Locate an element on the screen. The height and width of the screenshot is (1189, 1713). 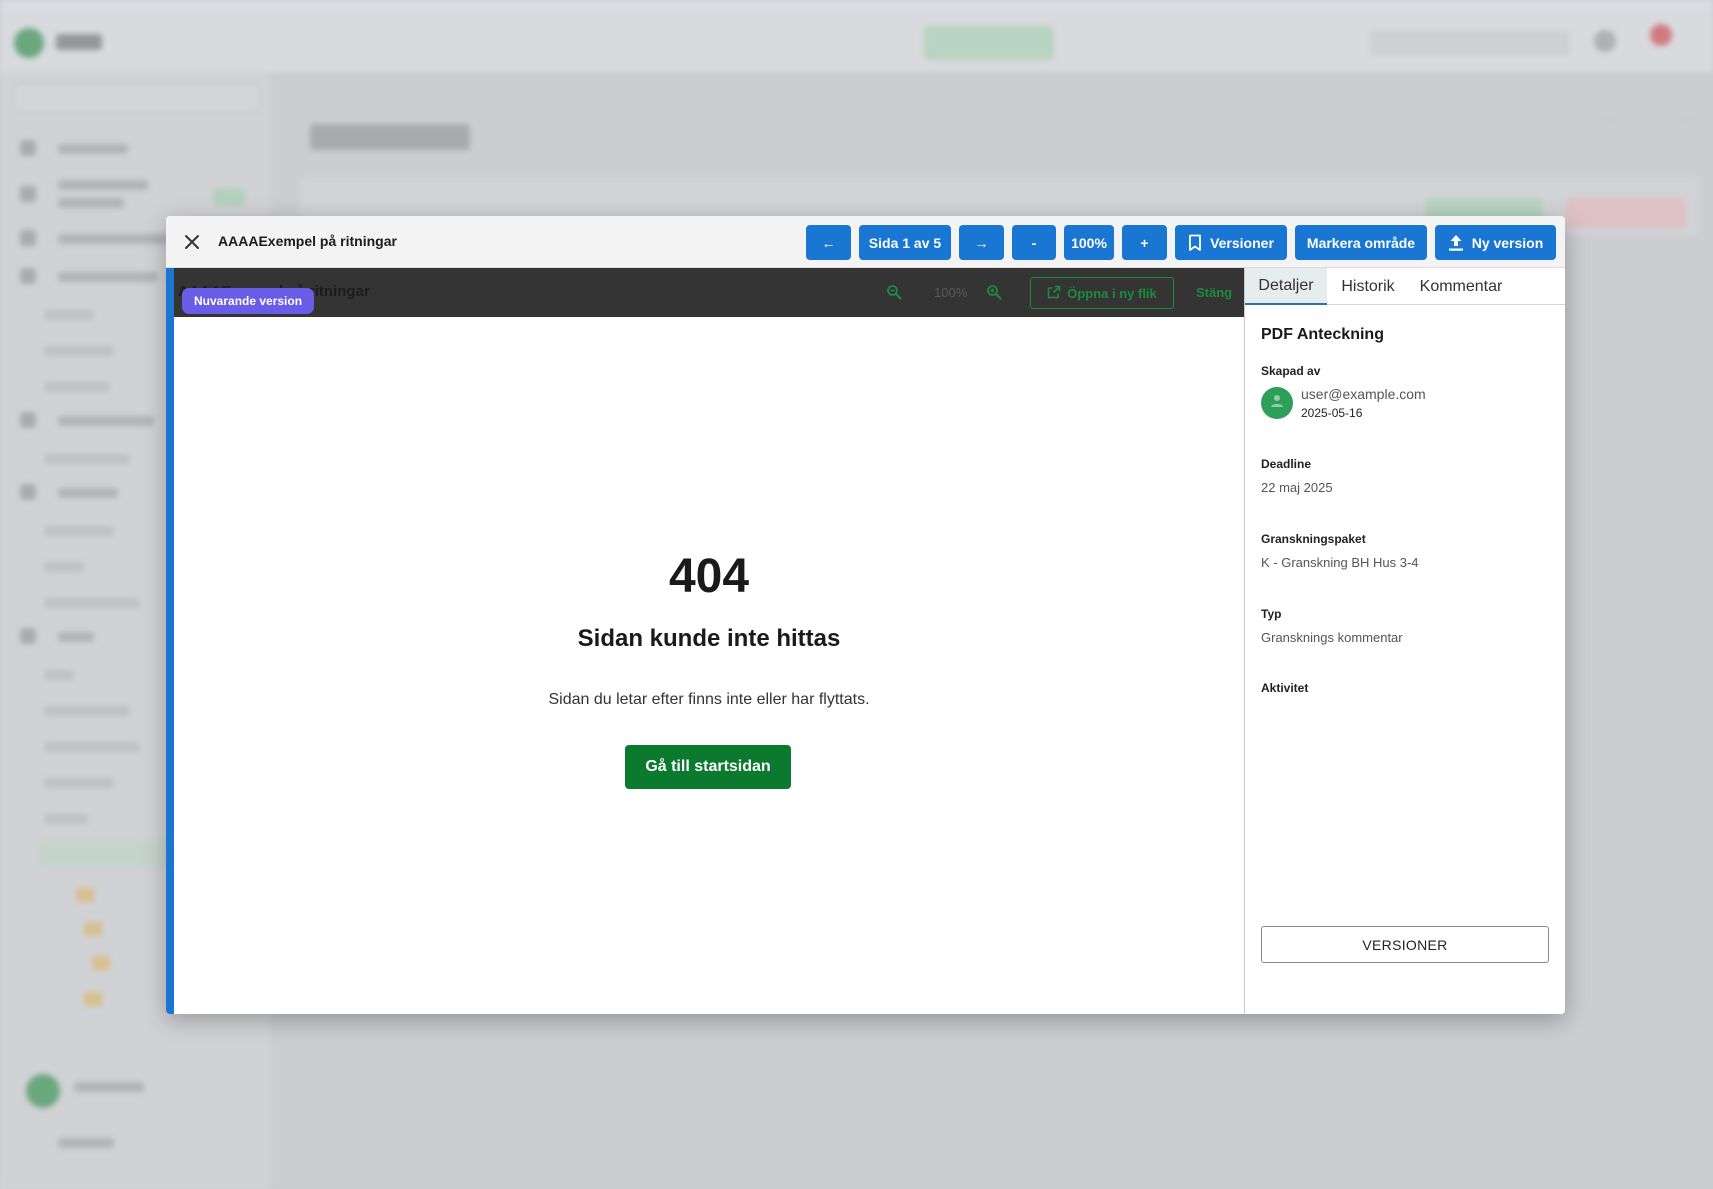
type-value: Gransknings kommentar is located at coordinates (1332, 637).